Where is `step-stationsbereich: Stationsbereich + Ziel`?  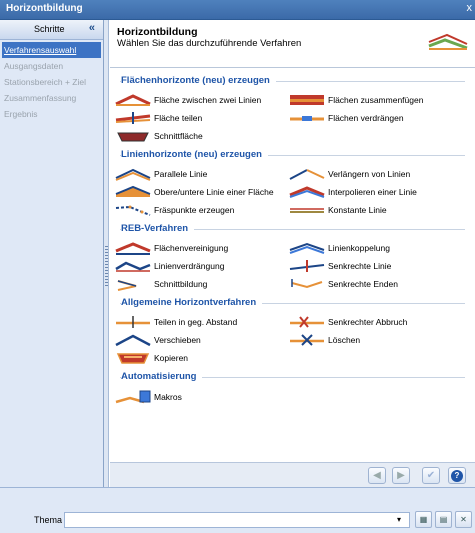 step-stationsbereich: Stationsbereich + Ziel is located at coordinates (51, 82).